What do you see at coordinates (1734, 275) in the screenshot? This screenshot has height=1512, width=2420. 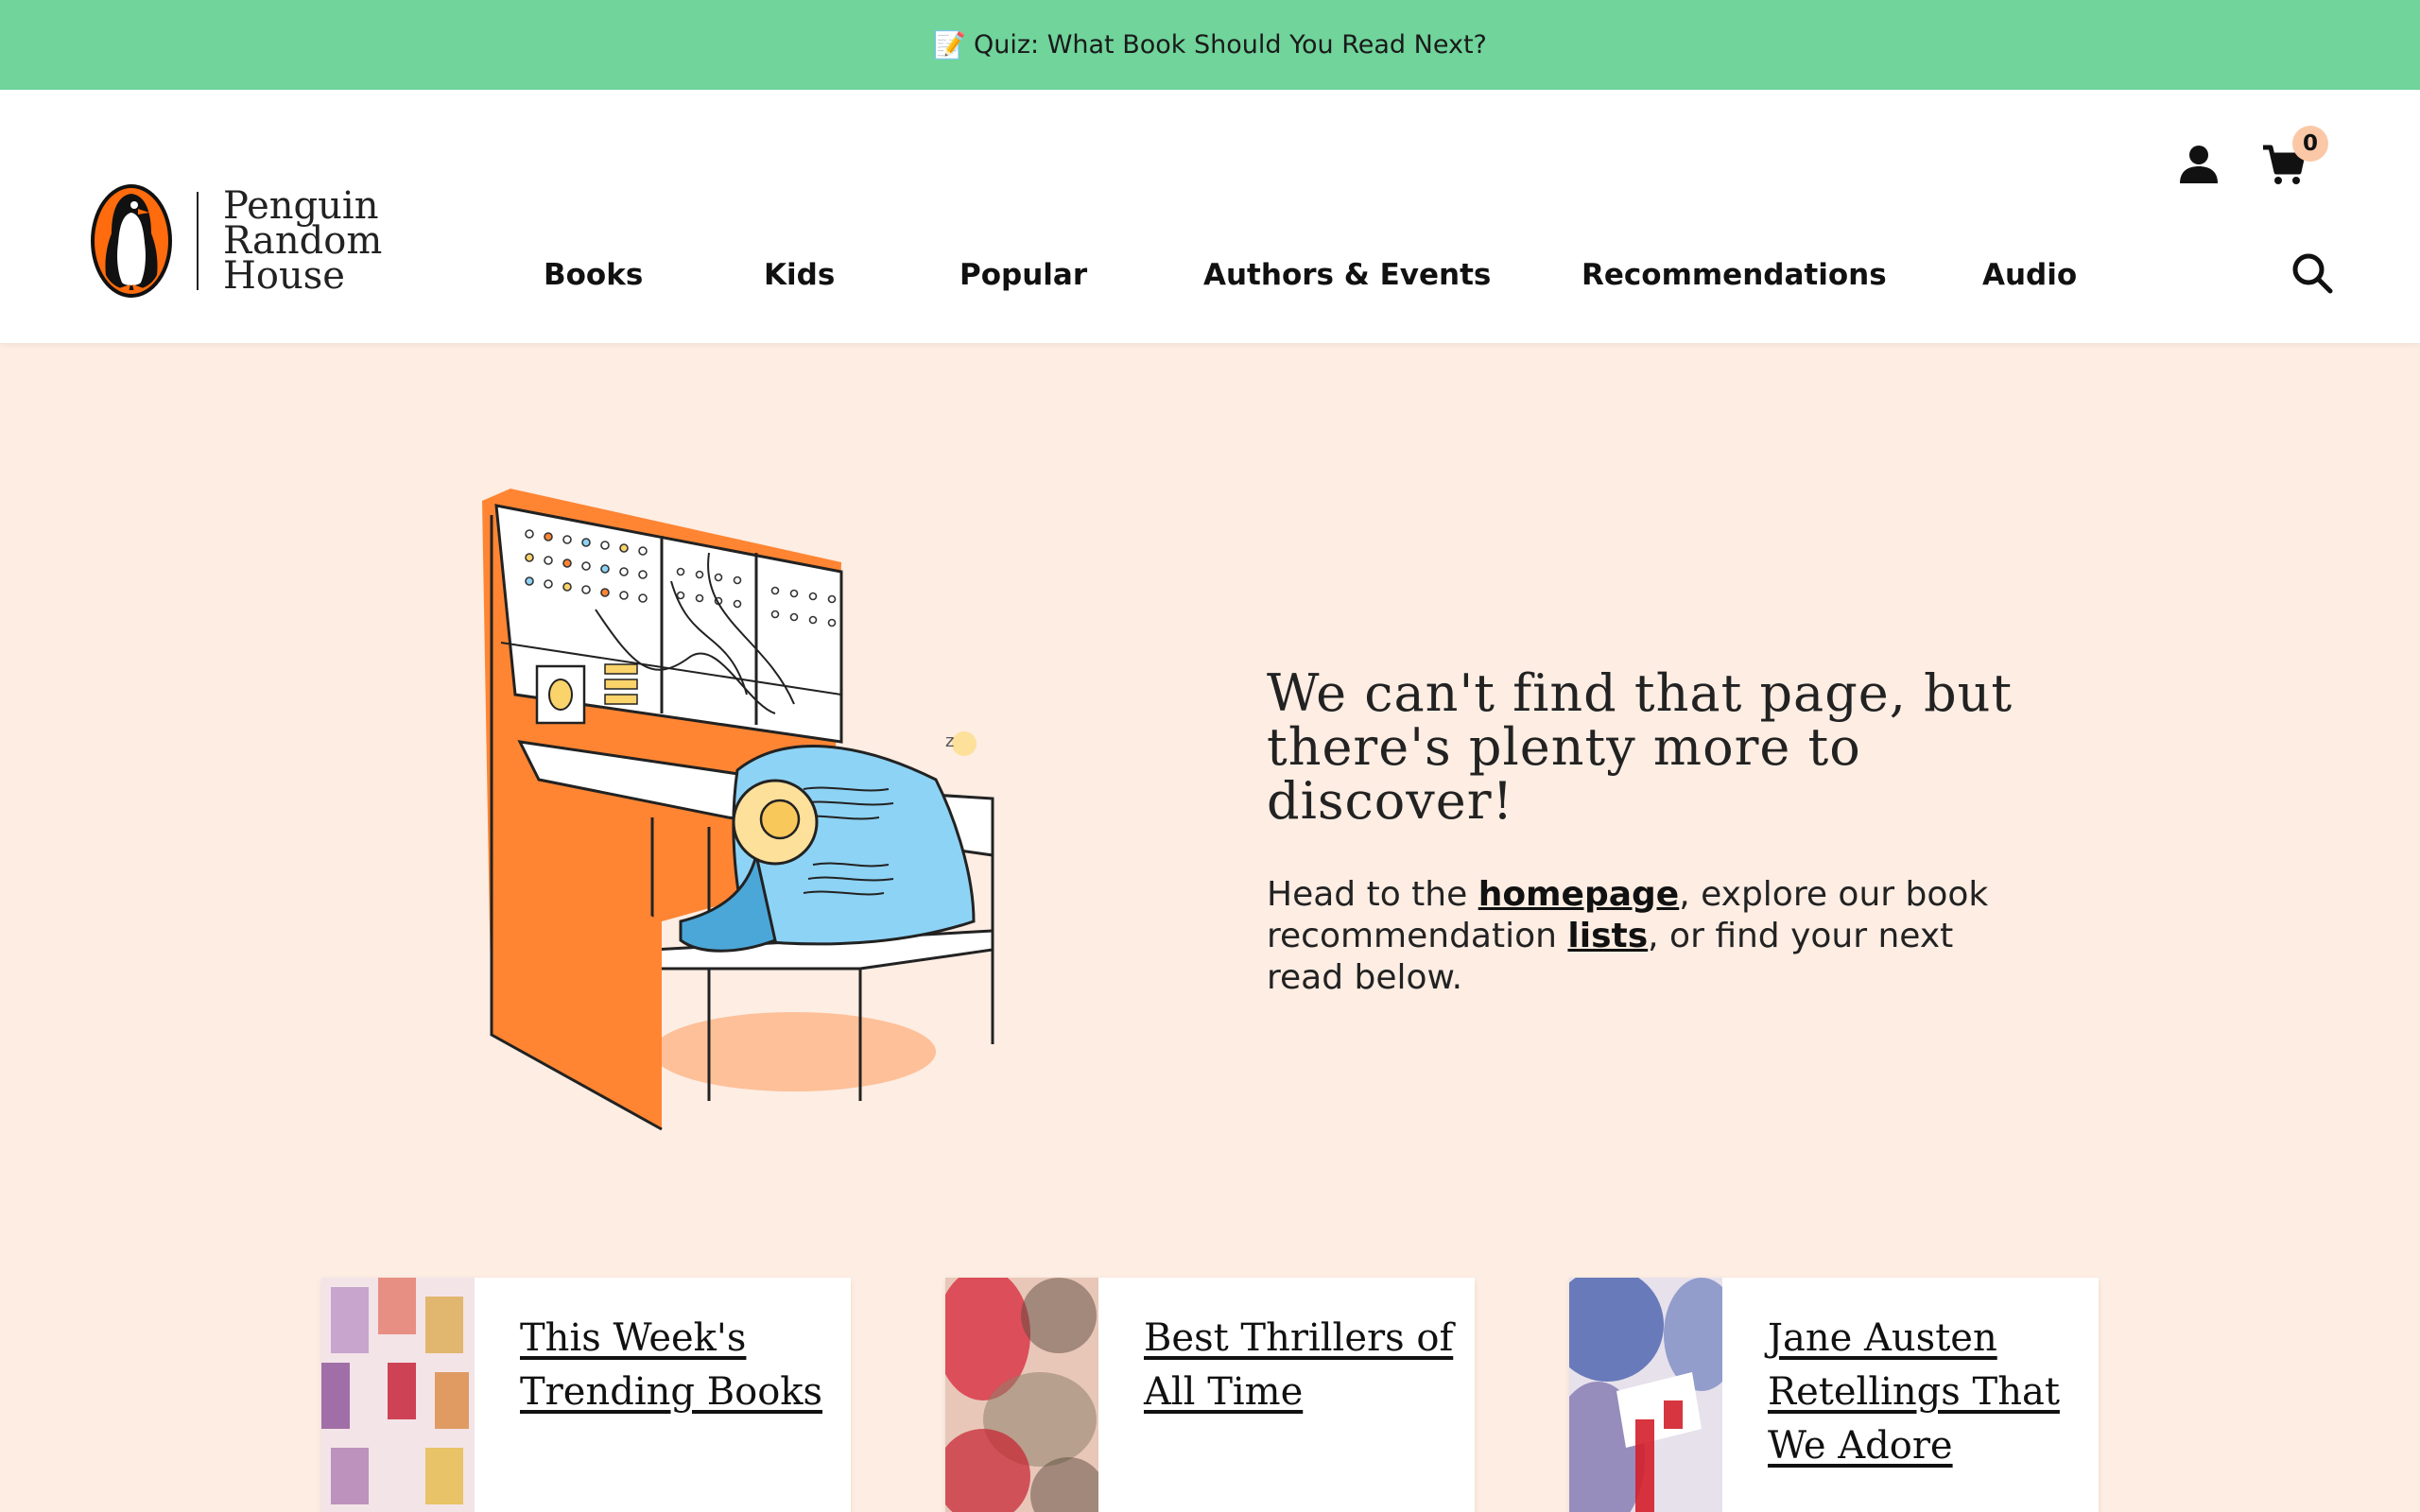 I see `nav-recommendations: Recommendations` at bounding box center [1734, 275].